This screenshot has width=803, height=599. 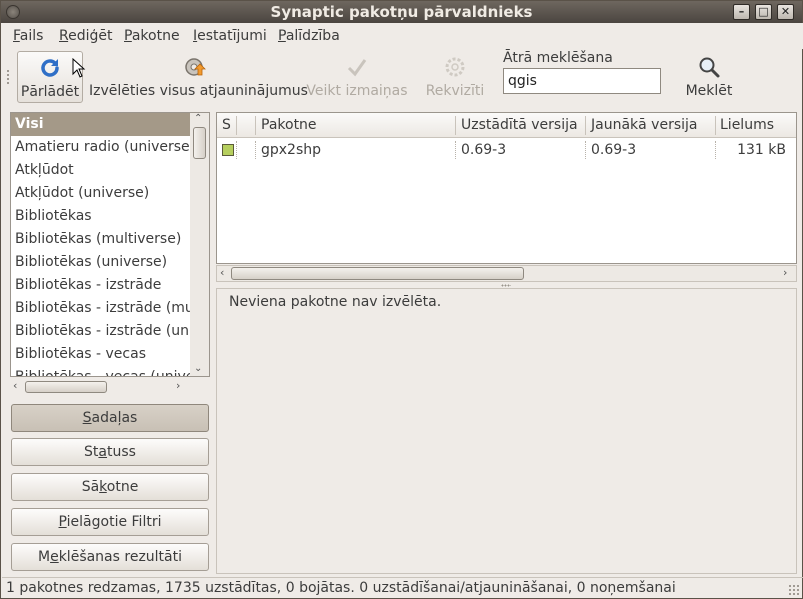 I want to click on column-header-status: S, so click(x=226, y=125).